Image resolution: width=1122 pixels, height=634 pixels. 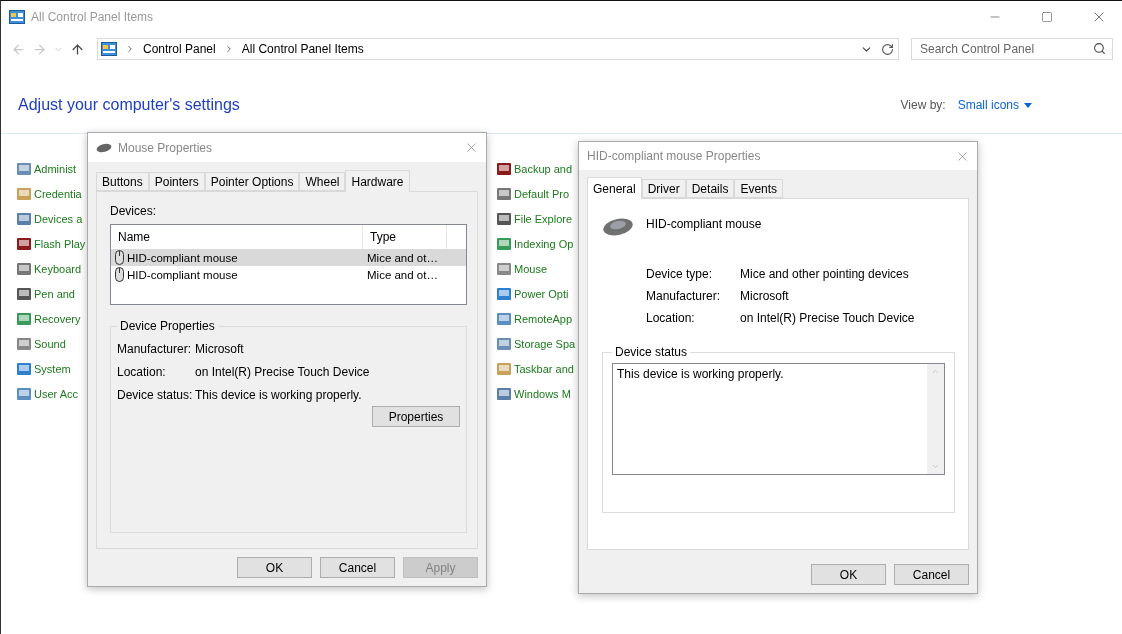 What do you see at coordinates (700, 374) in the screenshot?
I see `status-text: This device is working properly.` at bounding box center [700, 374].